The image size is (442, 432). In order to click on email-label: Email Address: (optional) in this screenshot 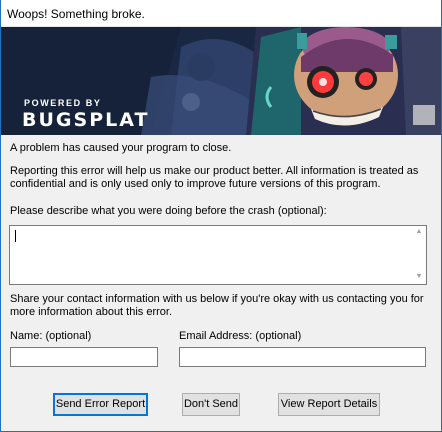, I will do `click(240, 336)`.